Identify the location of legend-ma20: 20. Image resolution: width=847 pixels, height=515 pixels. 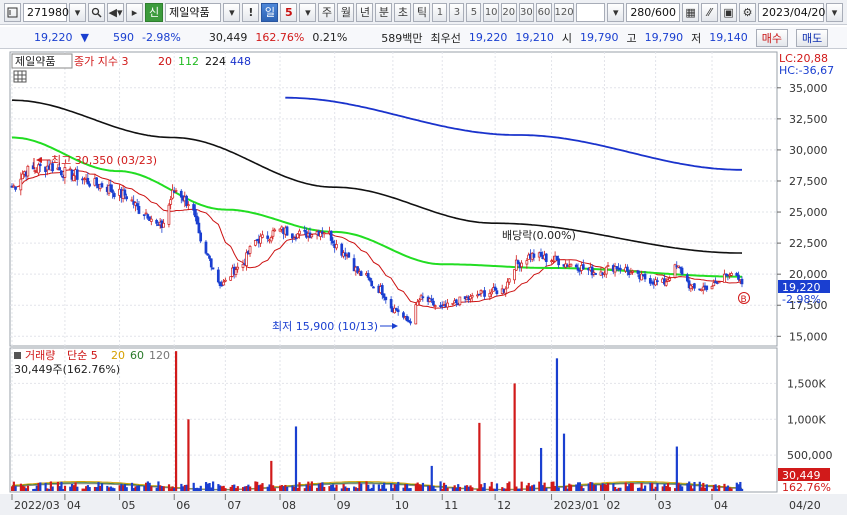
(165, 61).